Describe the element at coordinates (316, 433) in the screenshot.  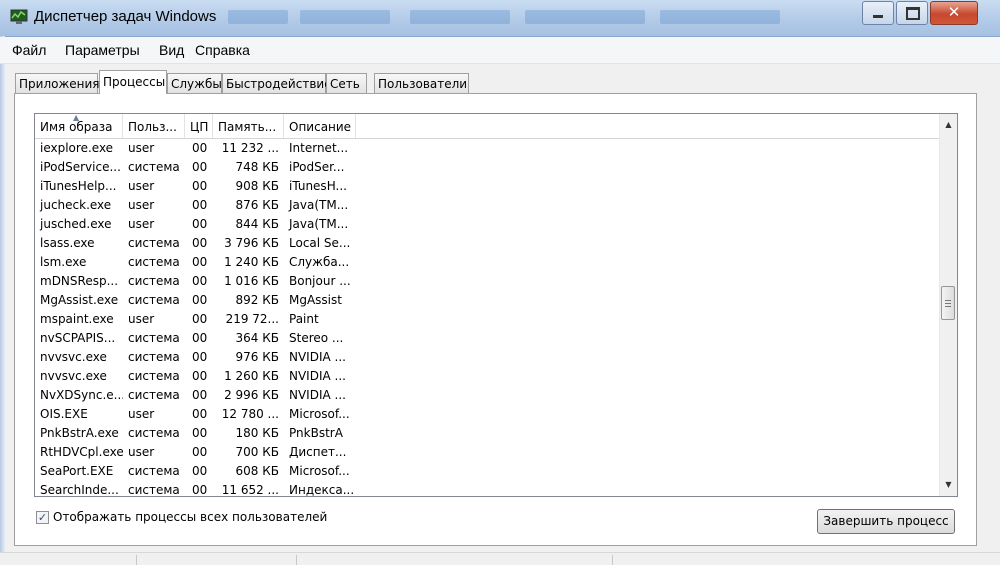
I see `cell-description: PnkBstrA` at that location.